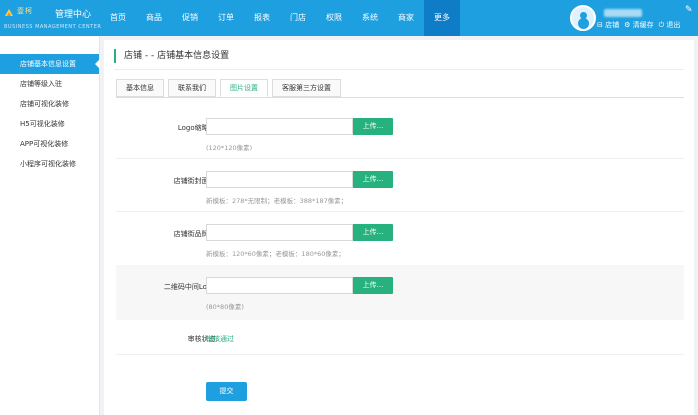  What do you see at coordinates (279, 285) in the screenshot?
I see `qr-logo-input` at bounding box center [279, 285].